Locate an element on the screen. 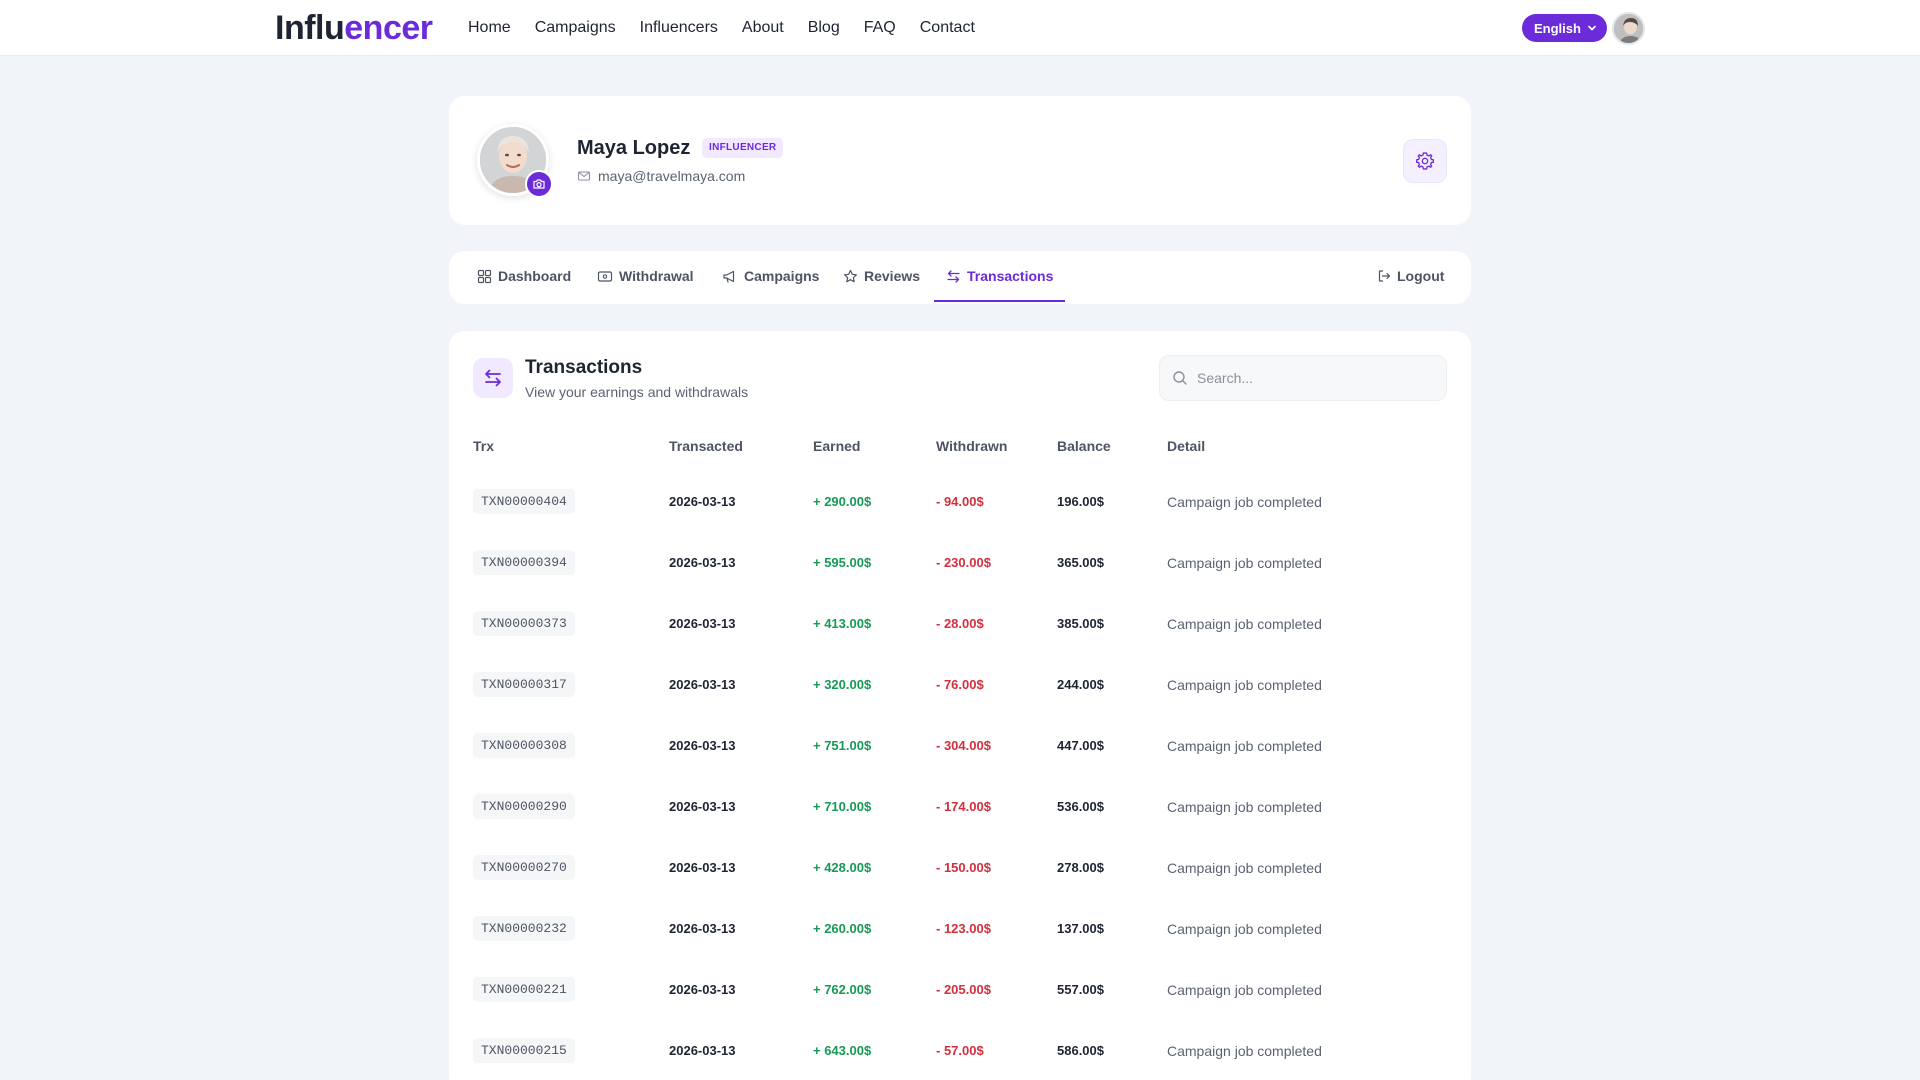 This screenshot has height=1080, width=1920. withdrawn-cell: - 57.00$ is located at coordinates (960, 1050).